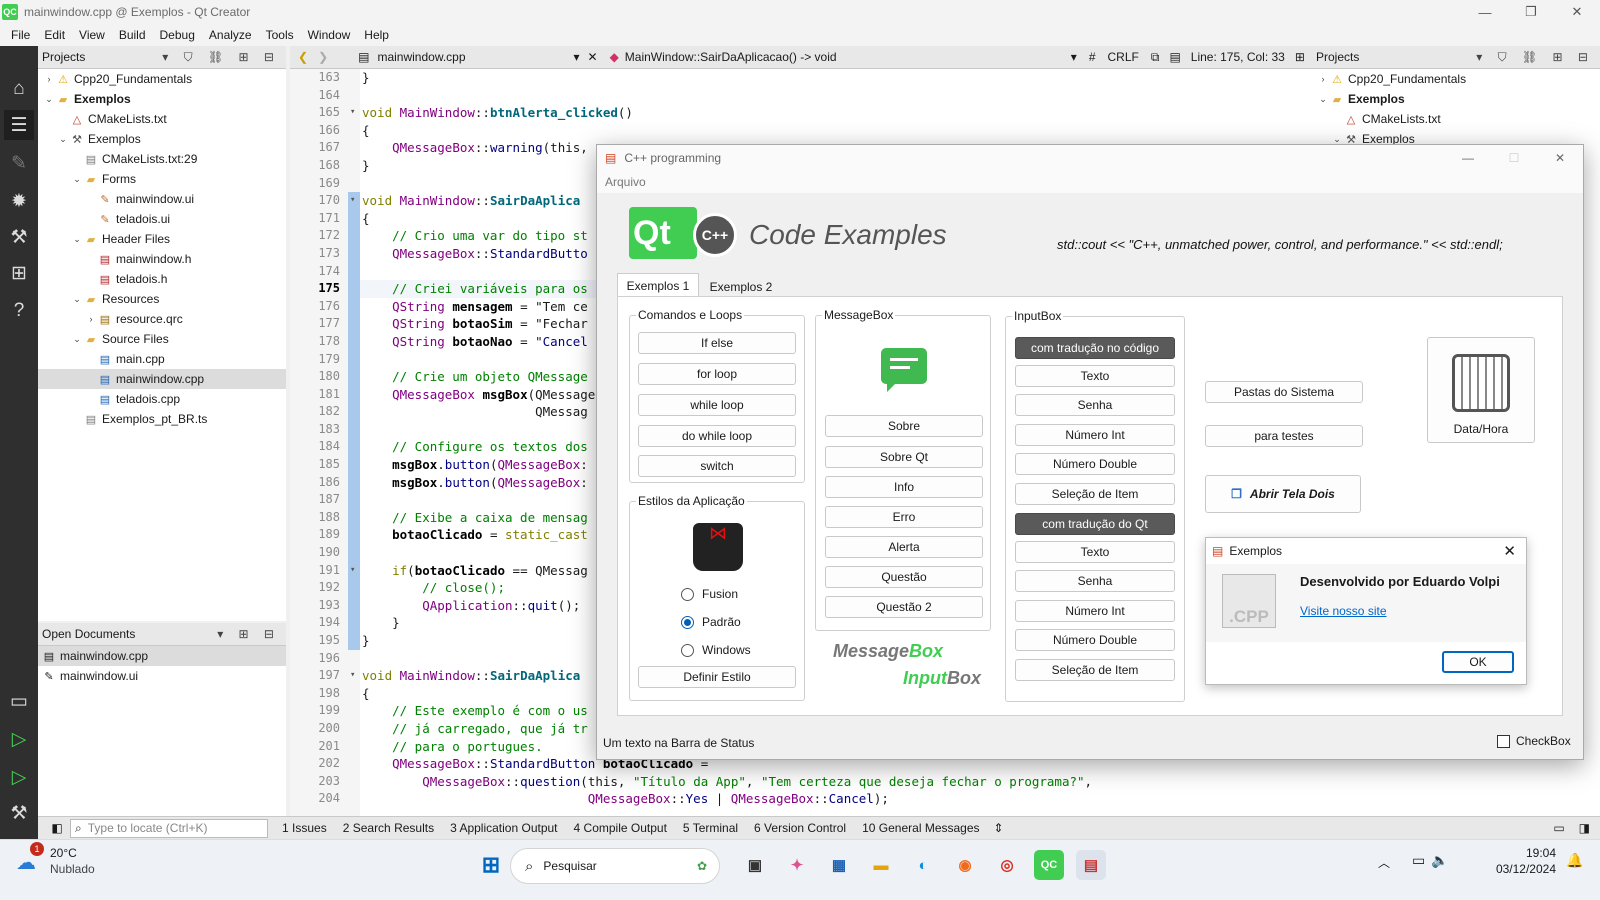  Describe the element at coordinates (800, 828) in the screenshot. I see `tab-version-control: 6 Version Control` at that location.